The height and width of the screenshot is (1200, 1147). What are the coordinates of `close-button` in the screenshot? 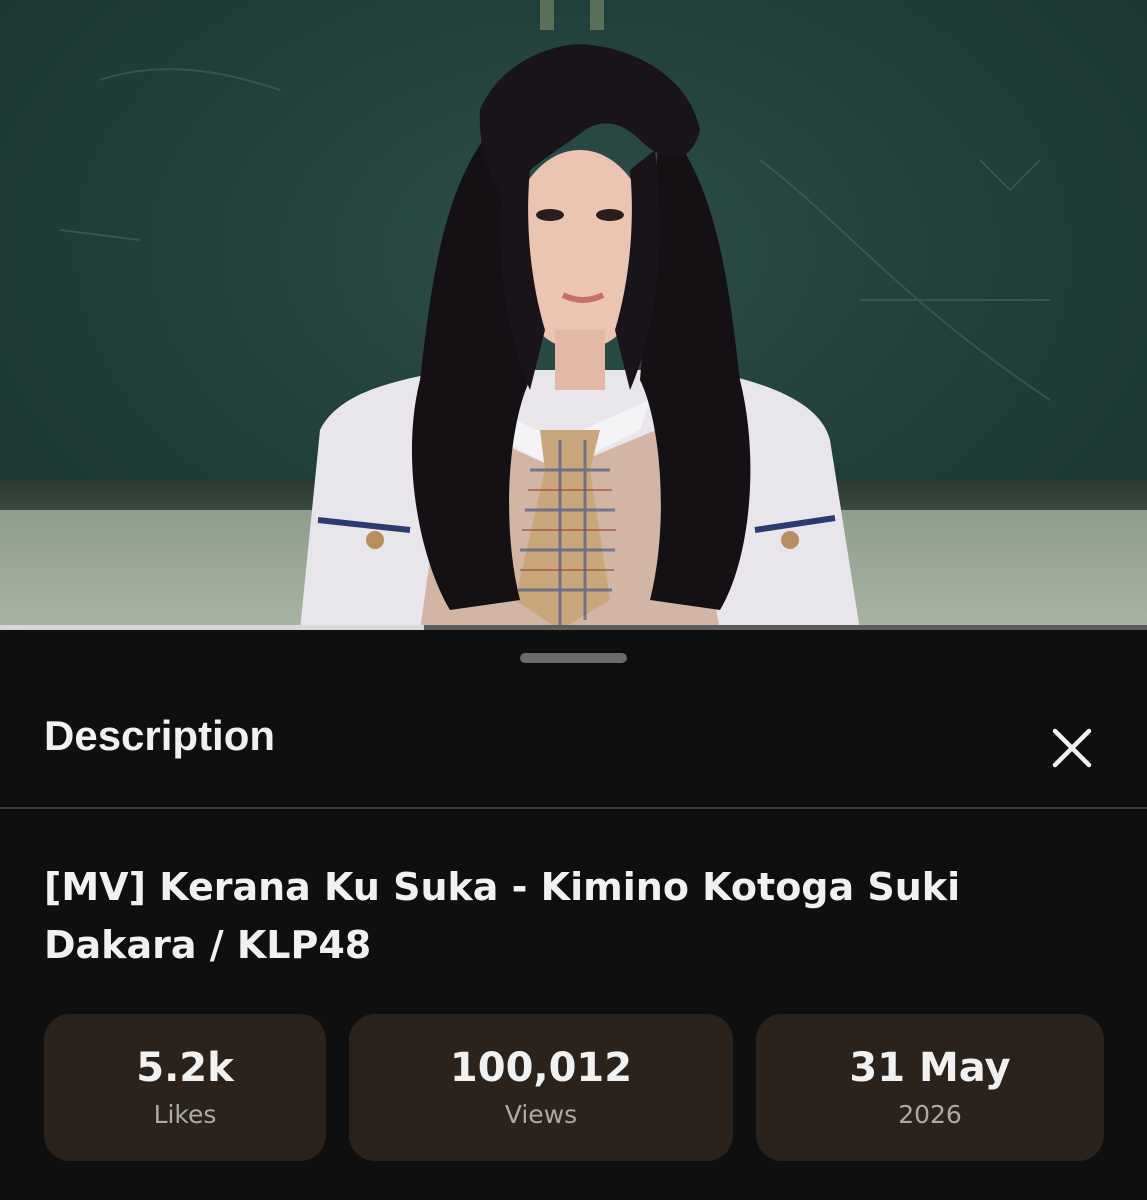 It's located at (1072, 748).